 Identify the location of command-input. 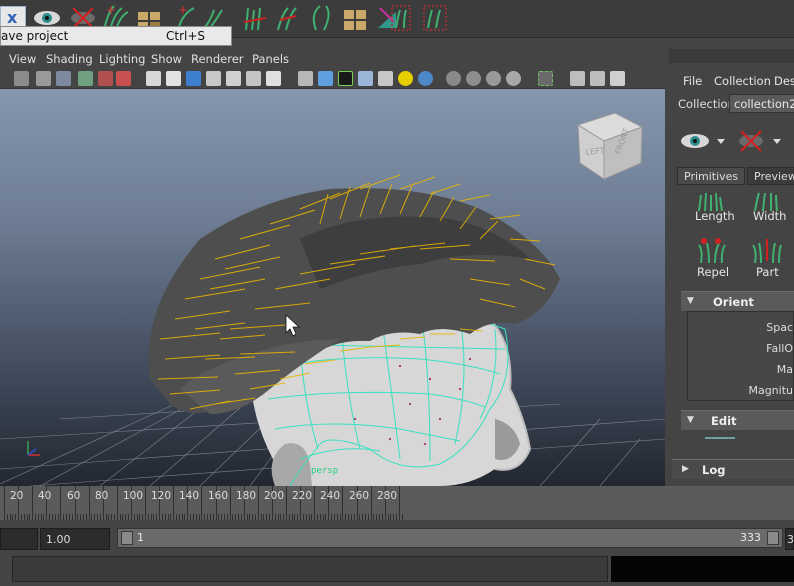
(310, 569).